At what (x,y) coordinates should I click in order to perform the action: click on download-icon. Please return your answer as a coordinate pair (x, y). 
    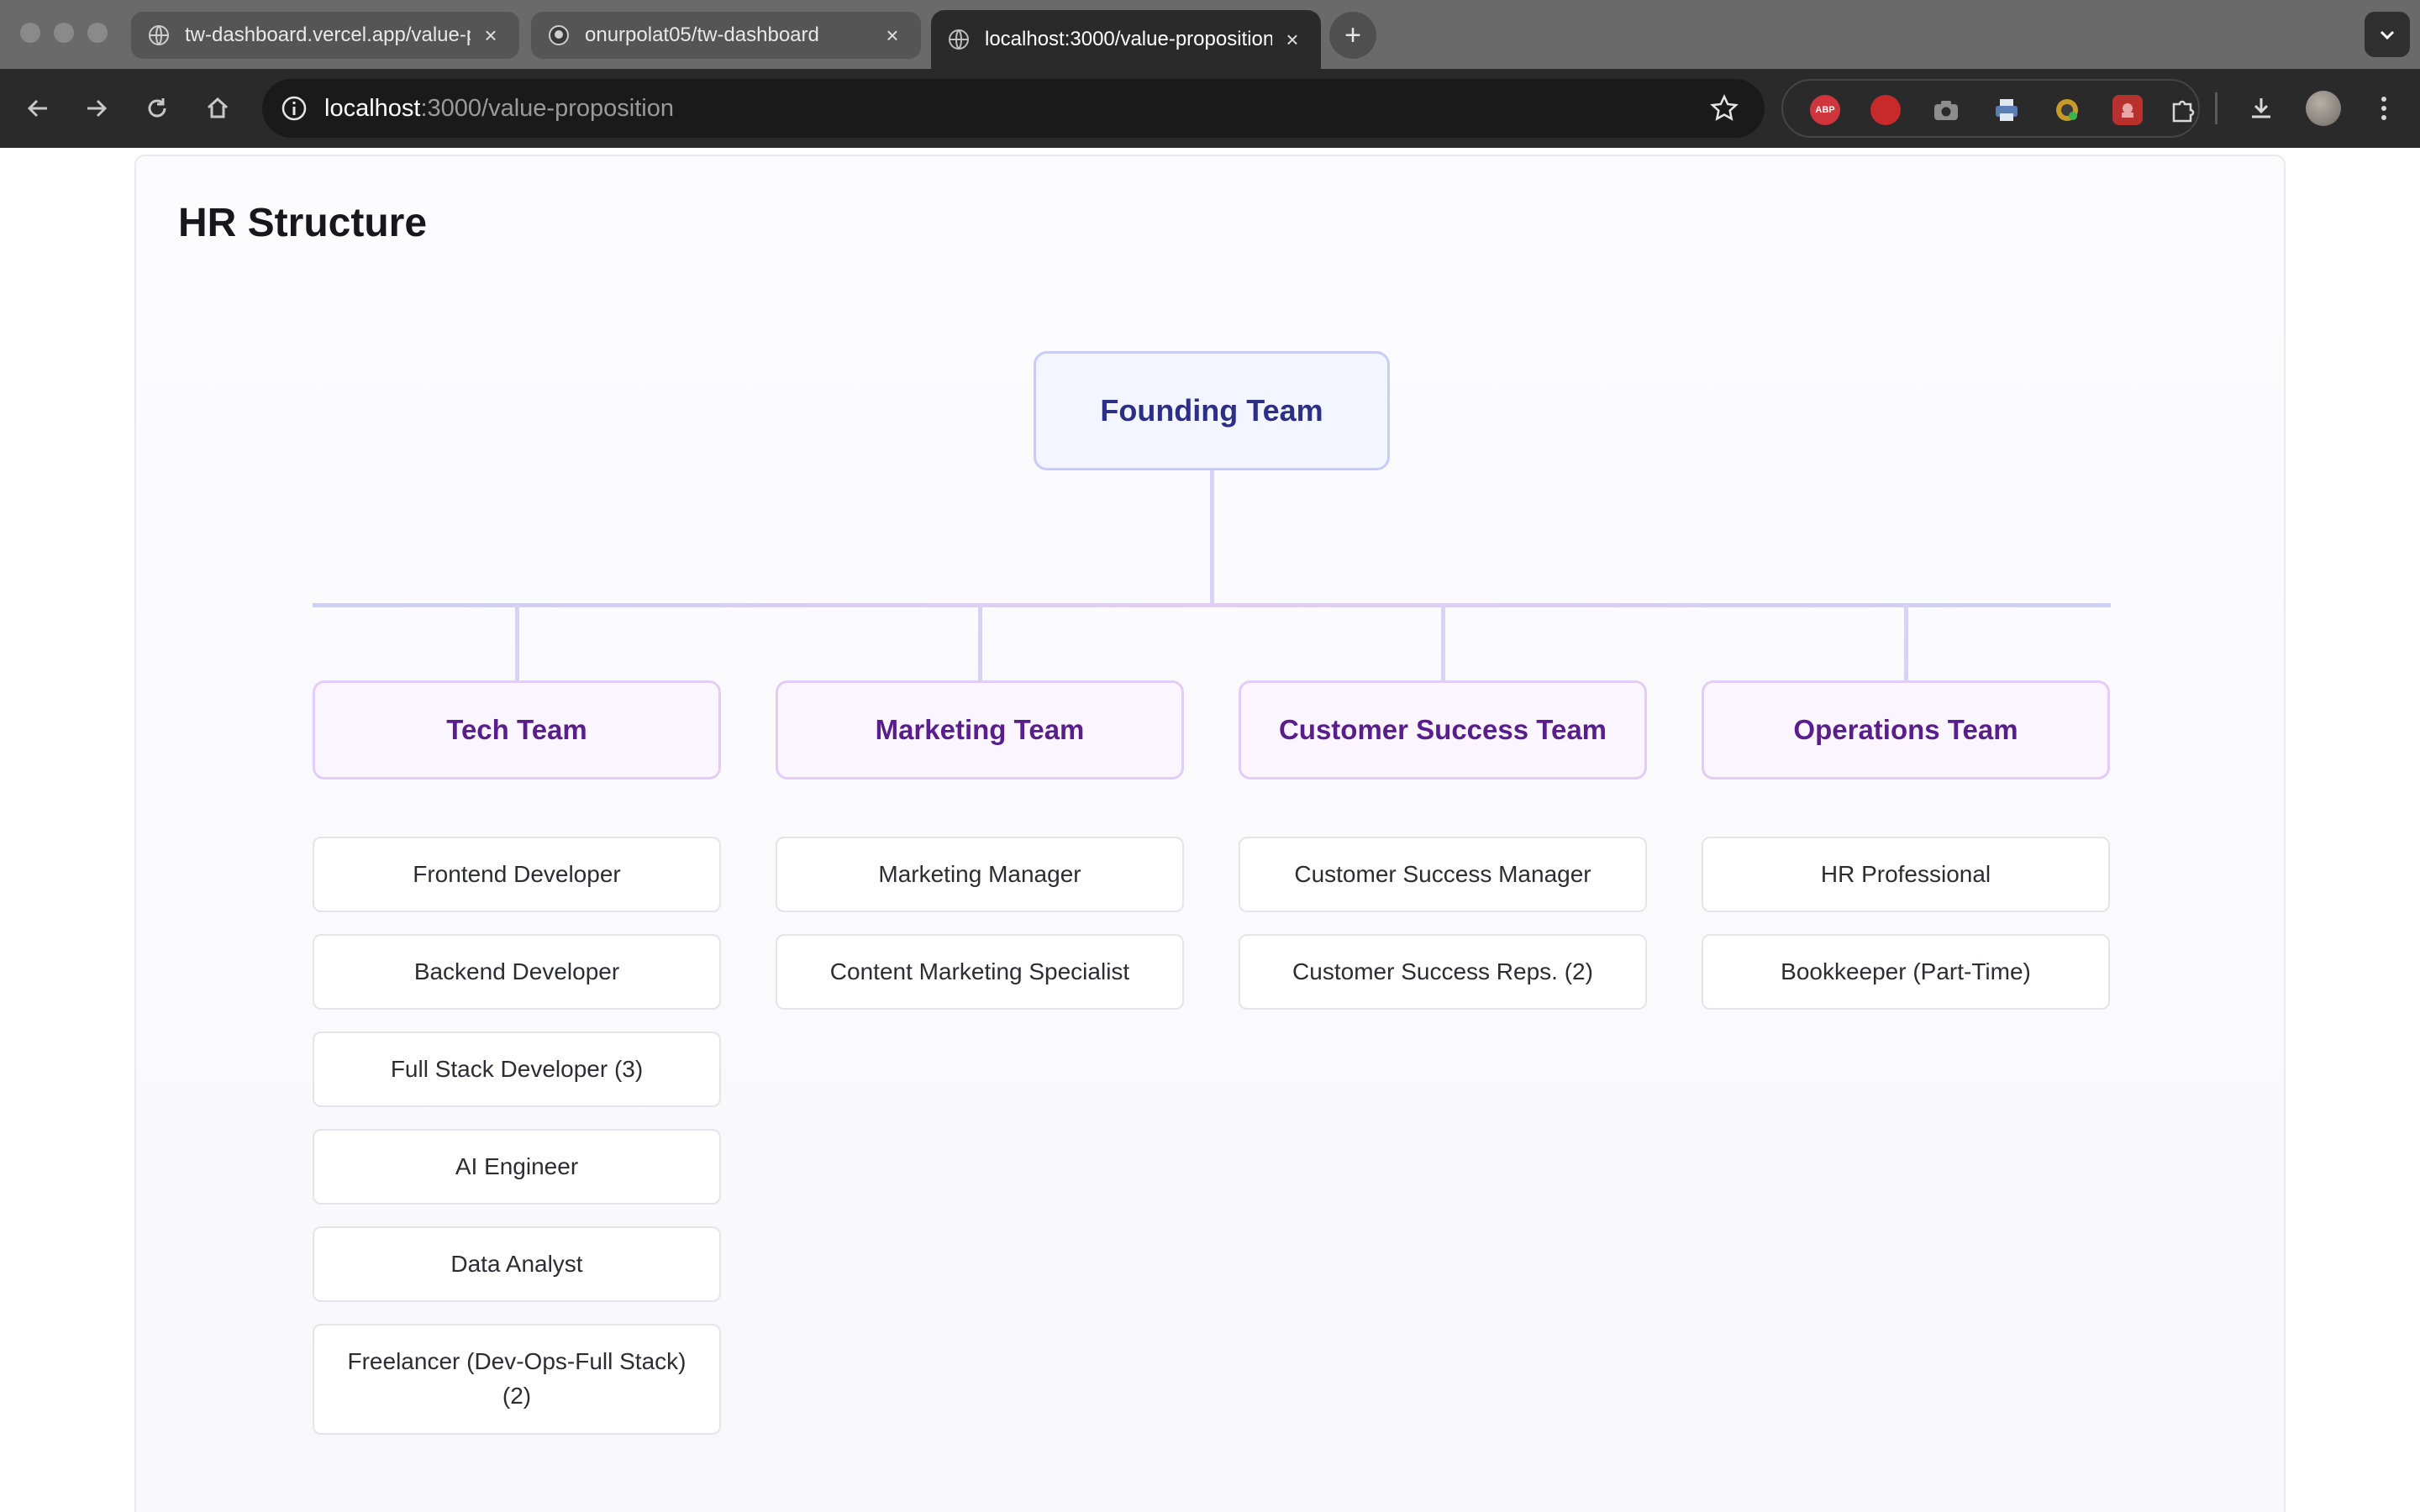
    Looking at the image, I should click on (2261, 108).